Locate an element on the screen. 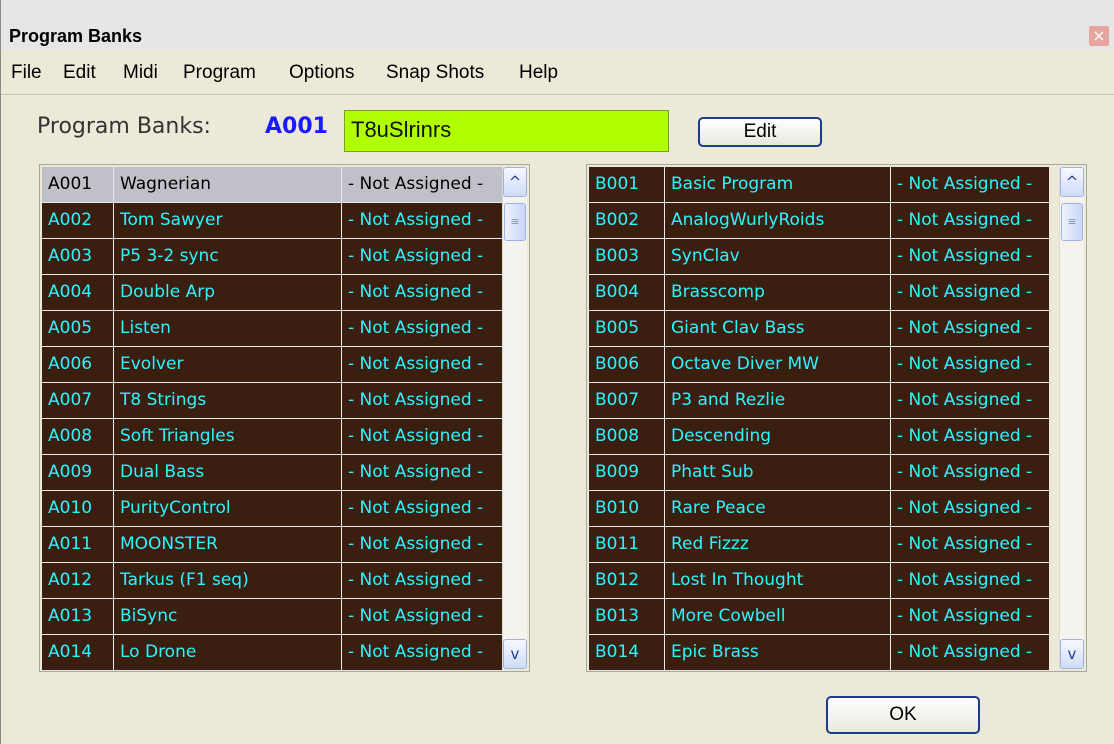  program-number: A005 is located at coordinates (78, 328).